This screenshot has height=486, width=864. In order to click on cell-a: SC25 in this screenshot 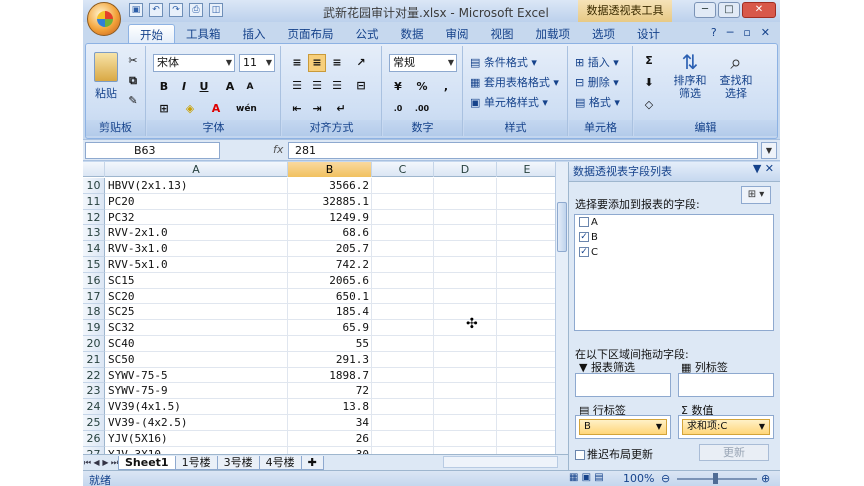, I will do `click(196, 312)`.